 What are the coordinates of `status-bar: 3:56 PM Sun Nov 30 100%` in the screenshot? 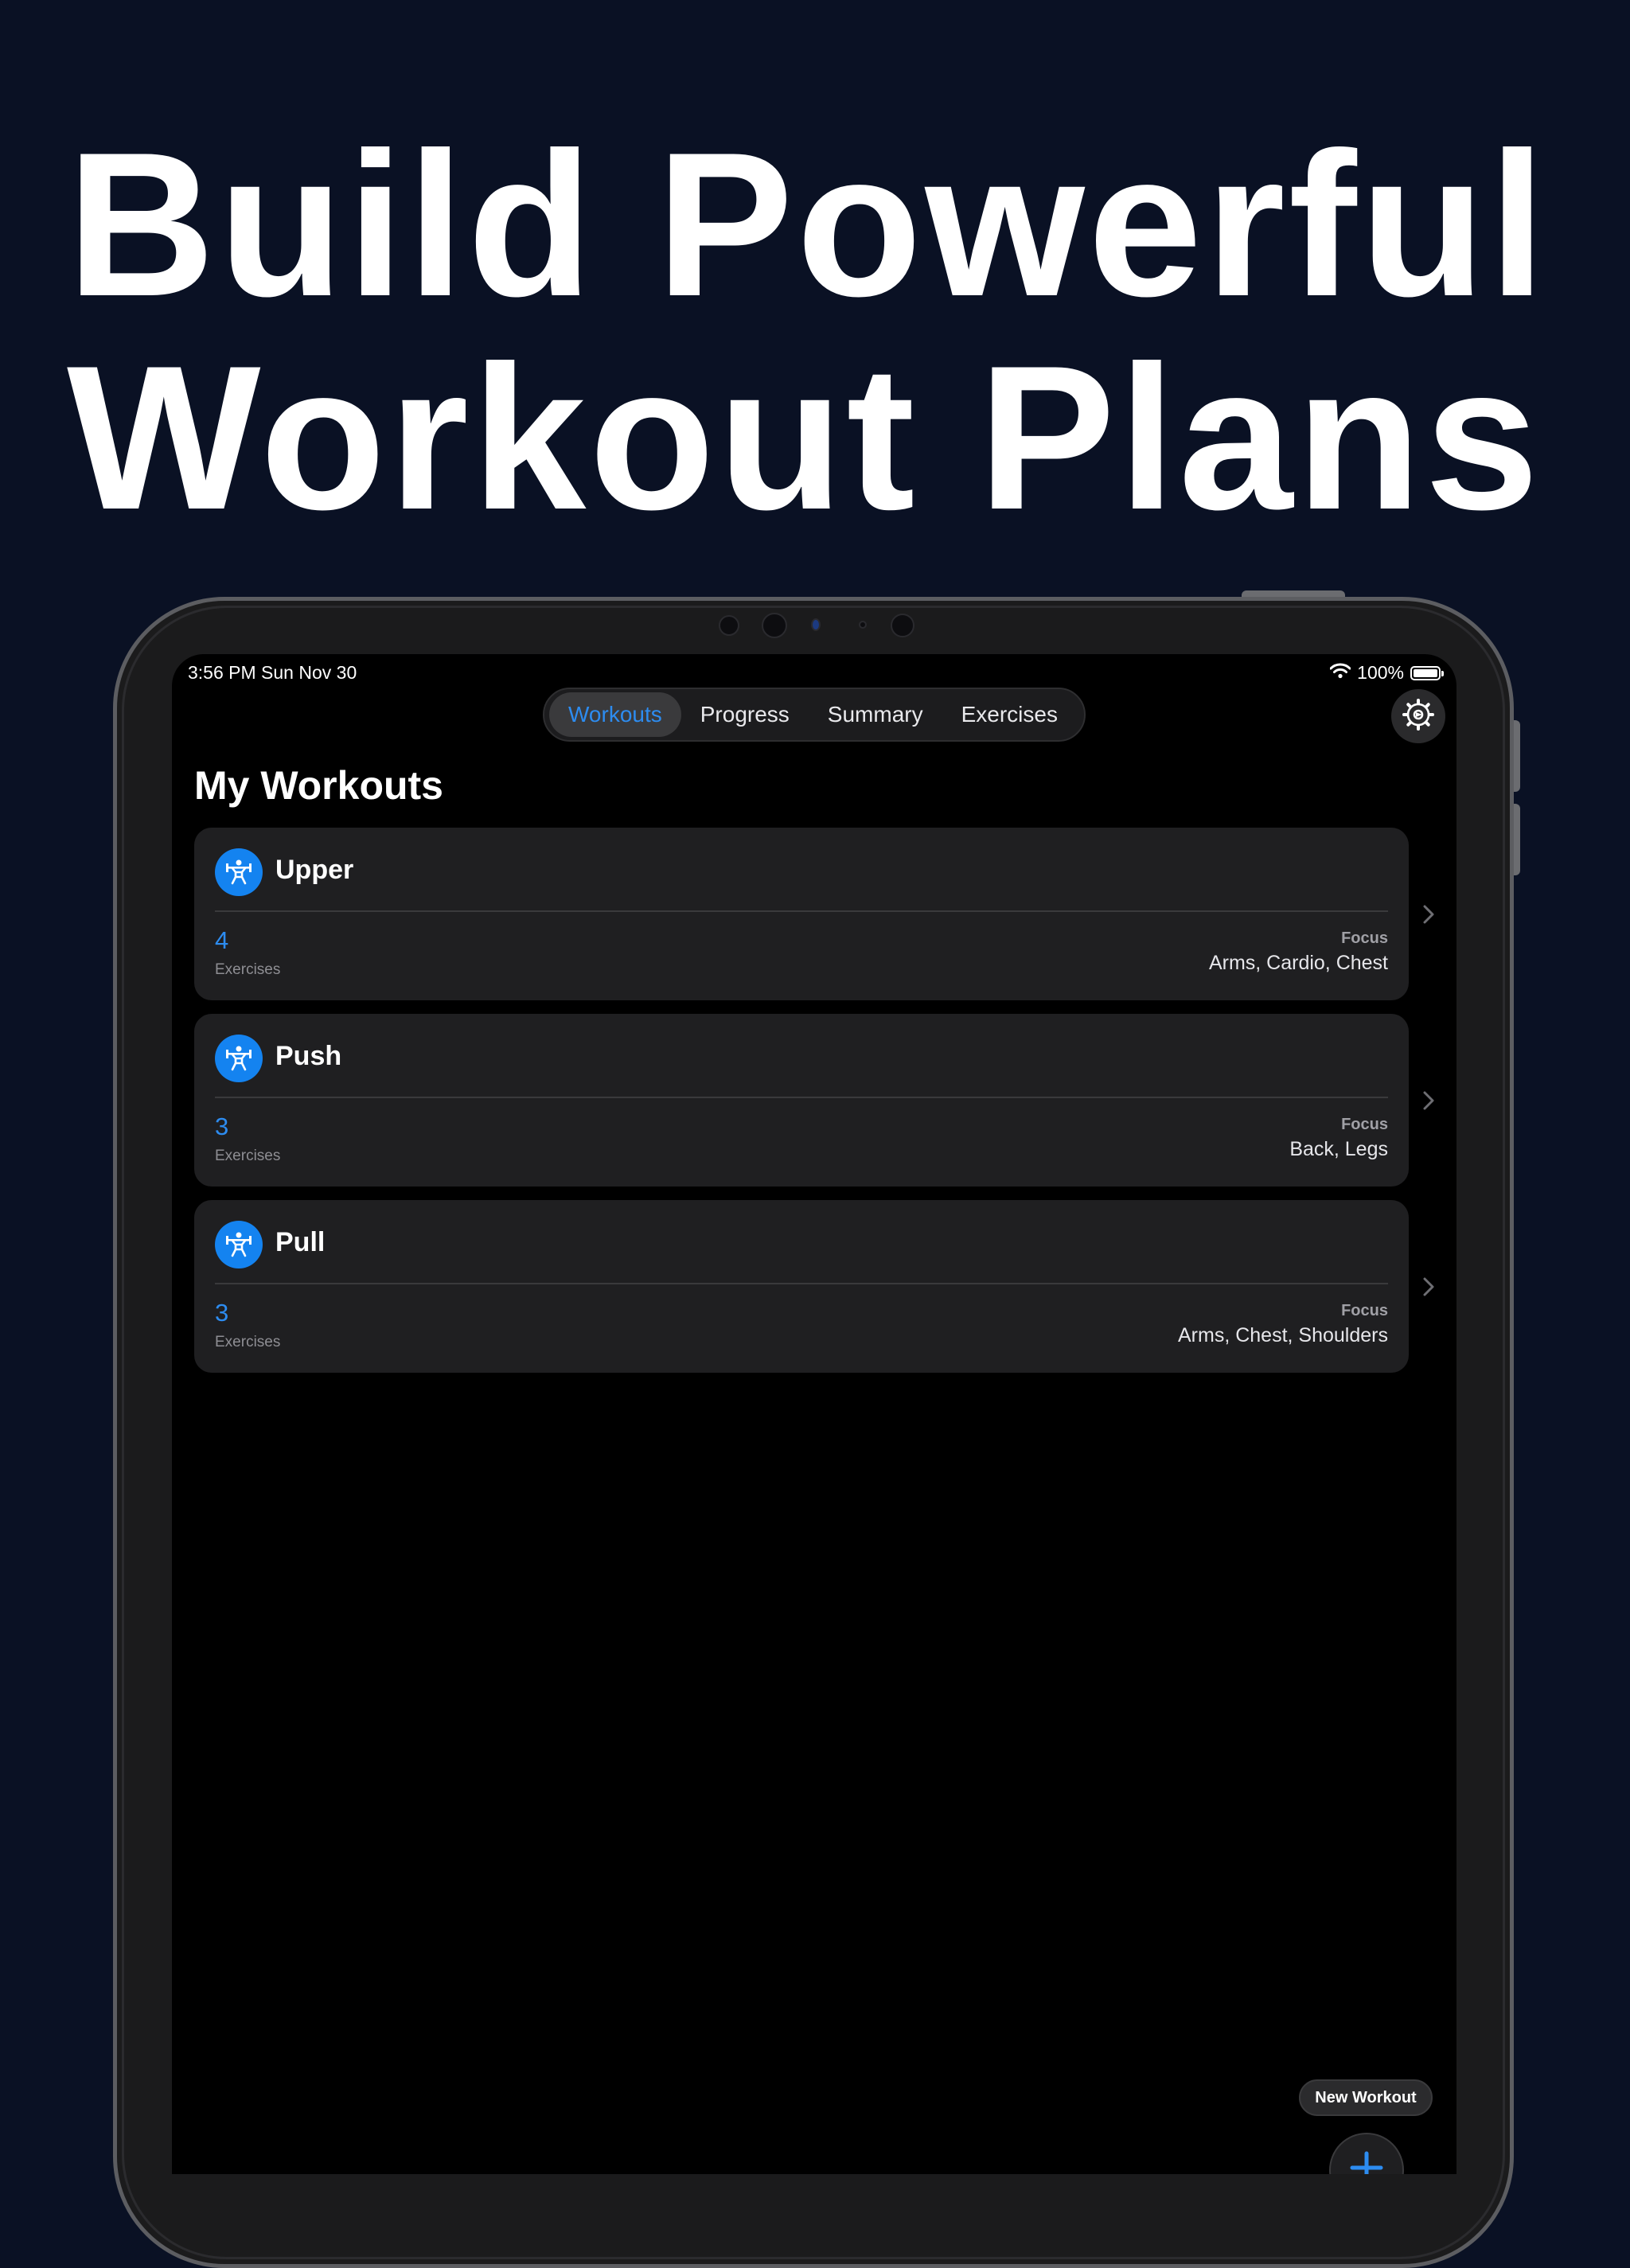 It's located at (816, 675).